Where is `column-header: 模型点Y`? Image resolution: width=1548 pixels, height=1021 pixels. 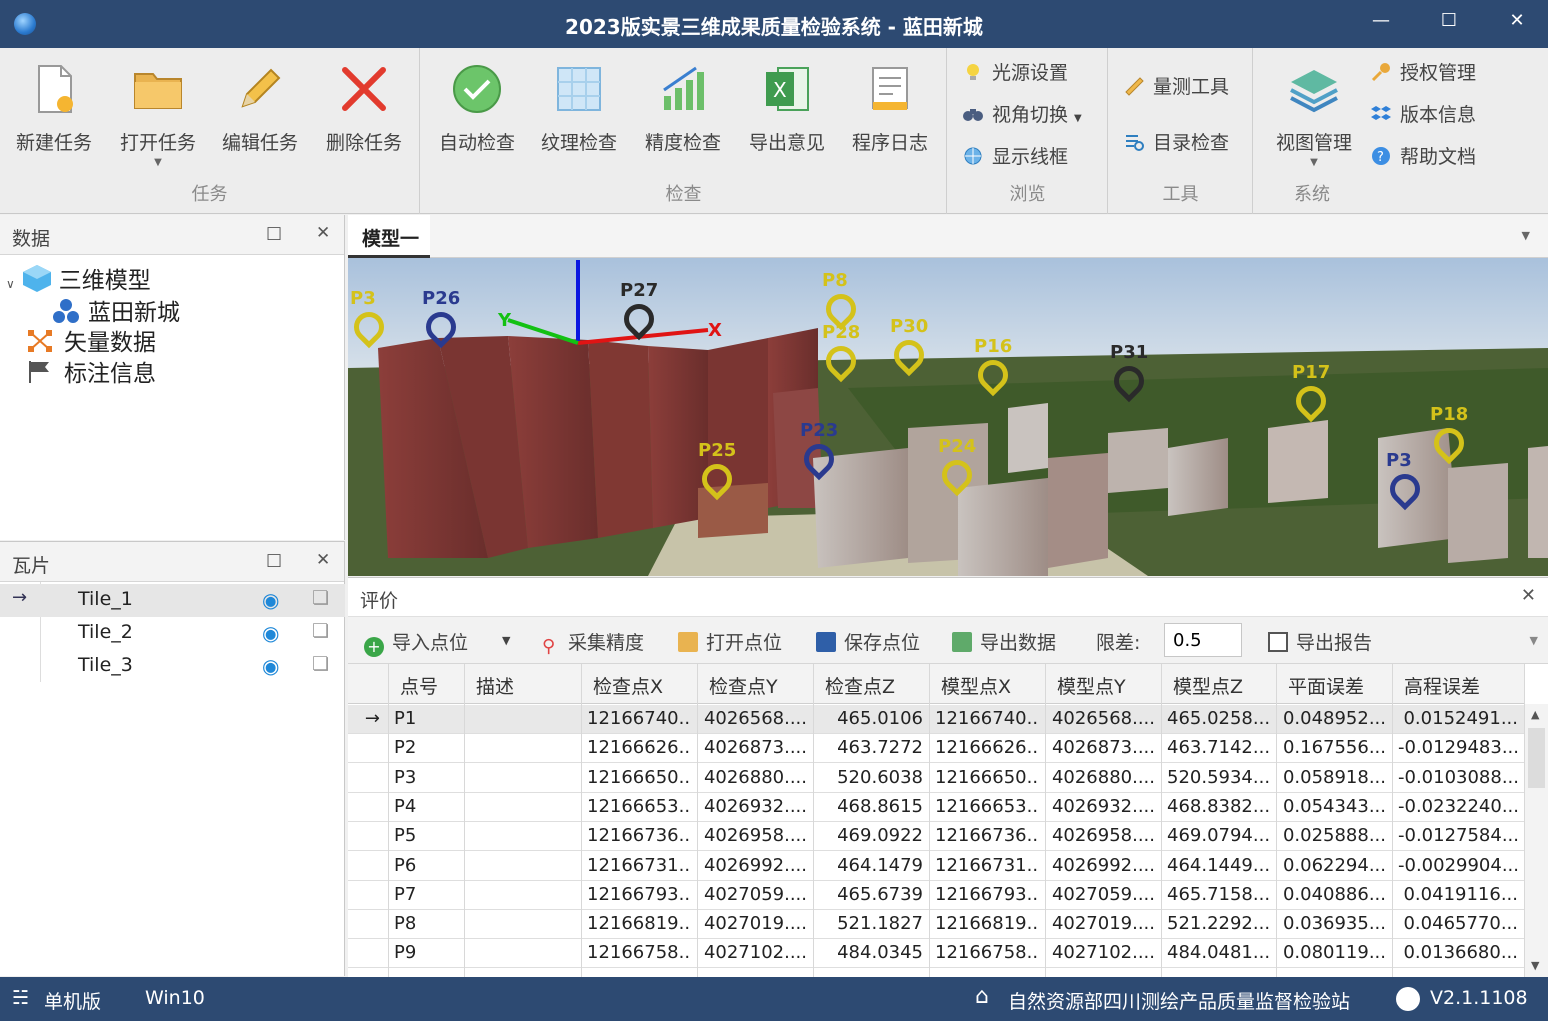 column-header: 模型点Y is located at coordinates (1091, 685).